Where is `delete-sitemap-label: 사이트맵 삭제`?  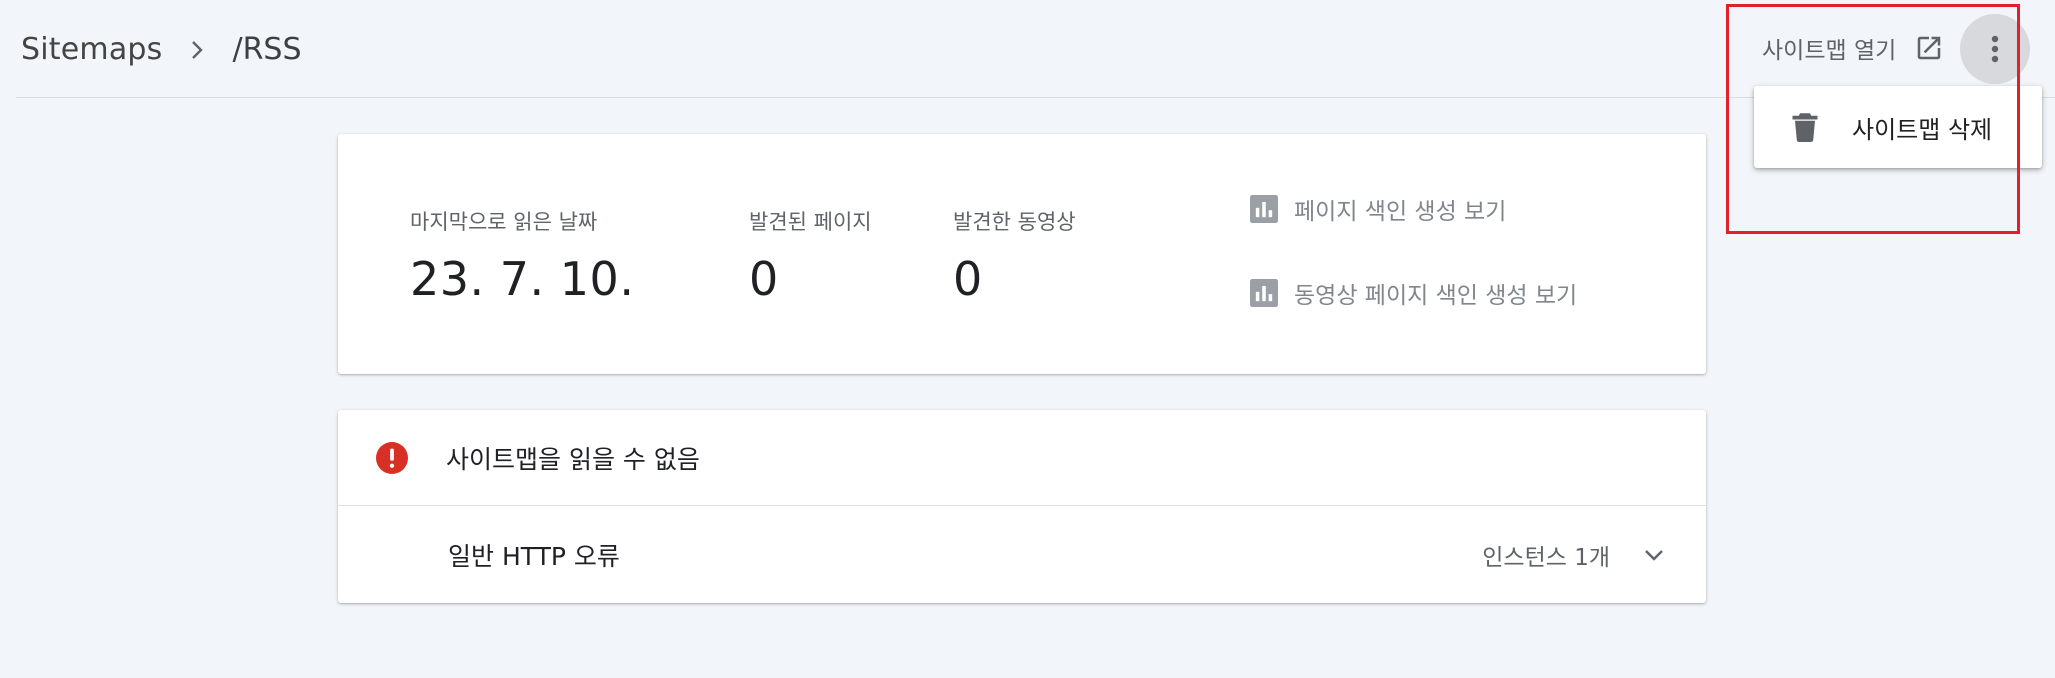 delete-sitemap-label: 사이트맵 삭제 is located at coordinates (1922, 129).